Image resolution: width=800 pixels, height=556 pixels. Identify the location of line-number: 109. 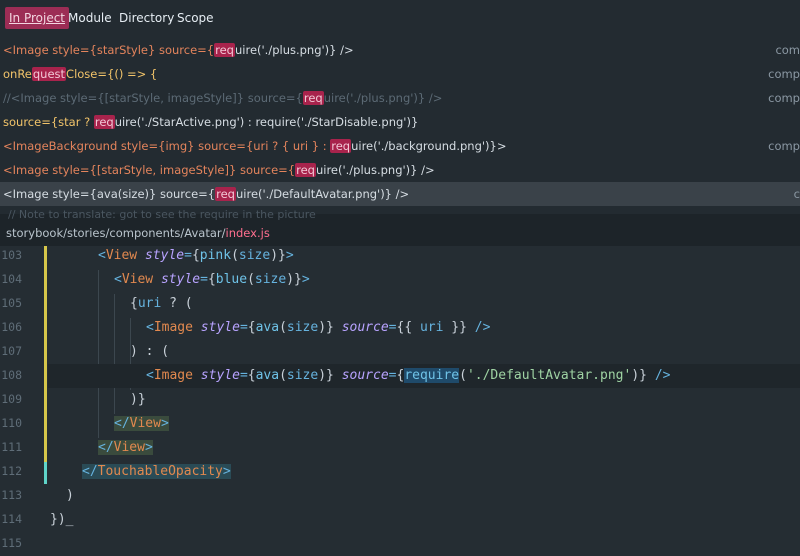
(11, 399).